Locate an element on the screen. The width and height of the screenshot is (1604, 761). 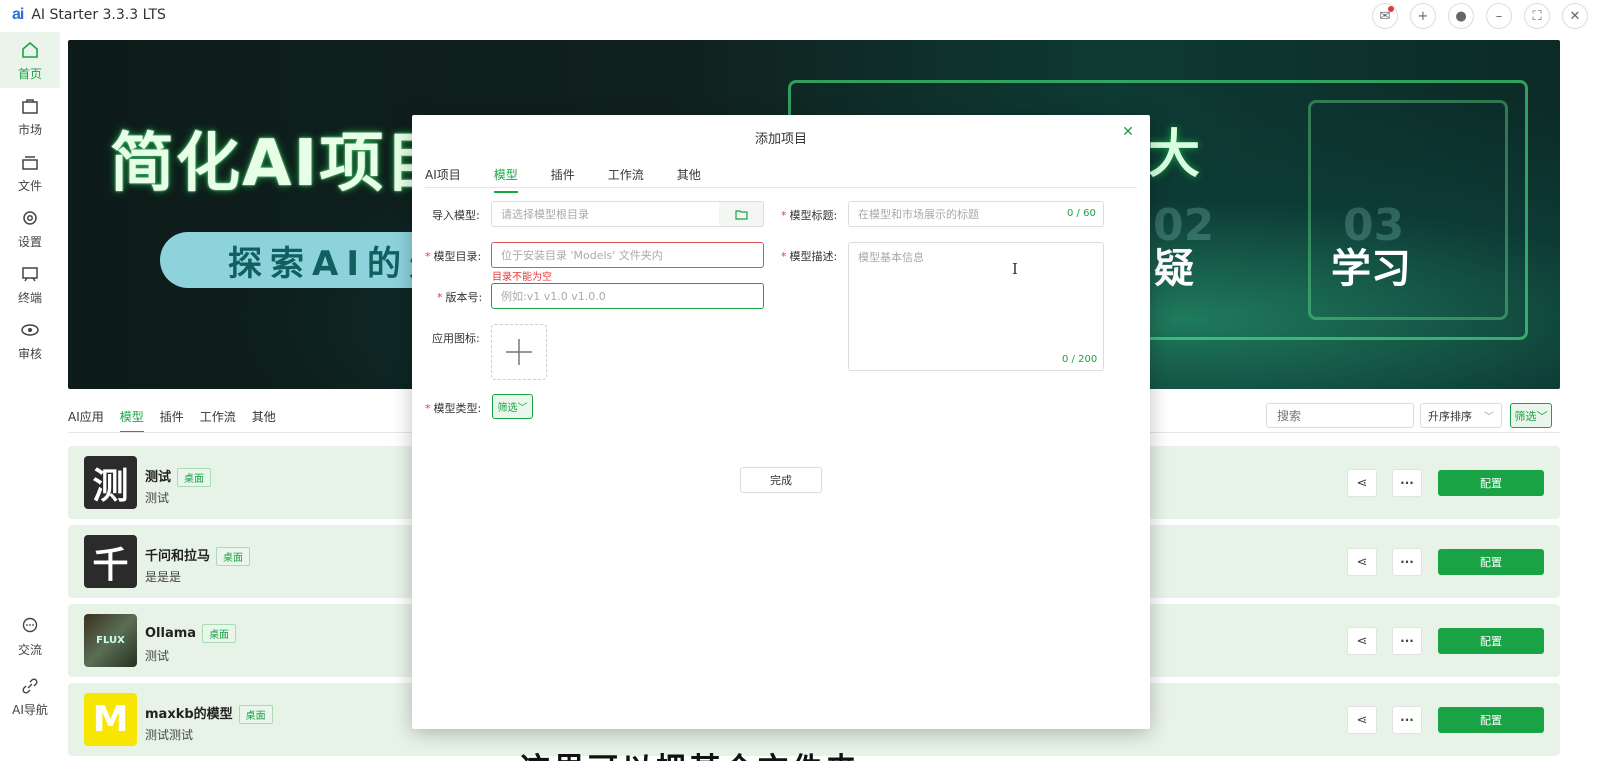
sidebar-item-label: 首页 is located at coordinates (29, 73).